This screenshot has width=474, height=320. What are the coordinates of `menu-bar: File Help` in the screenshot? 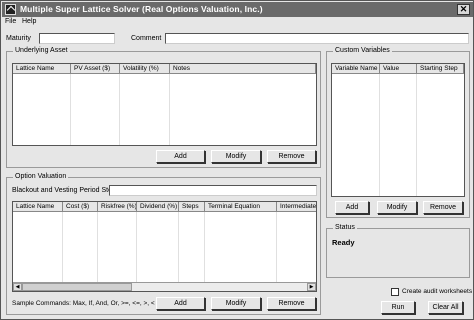 It's located at (237, 22).